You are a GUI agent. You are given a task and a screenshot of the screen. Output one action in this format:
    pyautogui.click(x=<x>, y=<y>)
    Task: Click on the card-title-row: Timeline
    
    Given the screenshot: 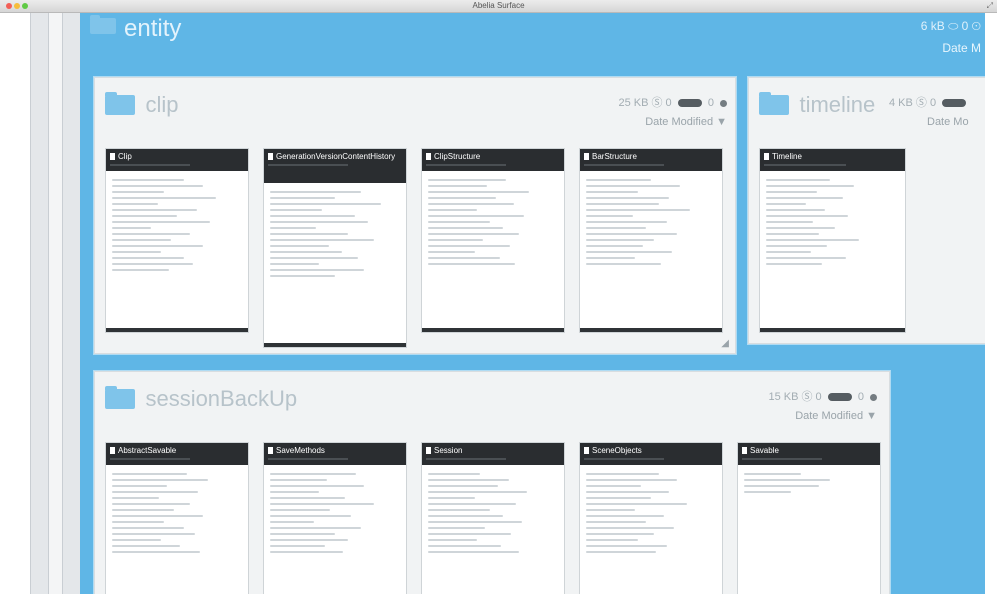 What is the action you would take?
    pyautogui.click(x=832, y=156)
    